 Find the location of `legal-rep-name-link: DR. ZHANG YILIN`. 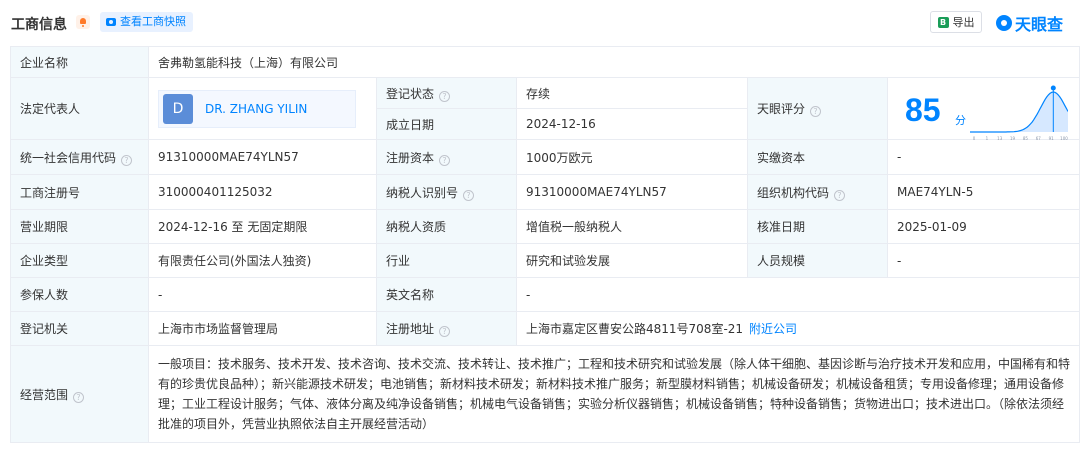

legal-rep-name-link: DR. ZHANG YILIN is located at coordinates (256, 109).